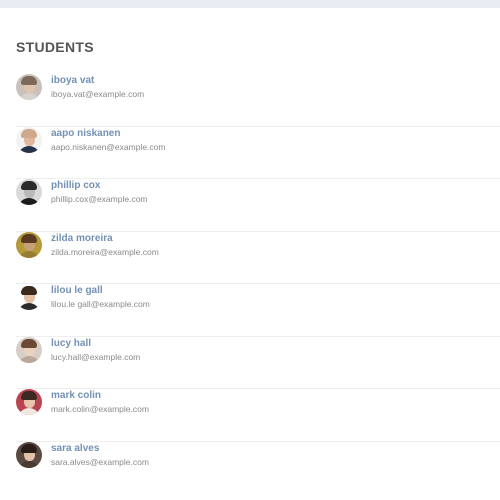 The height and width of the screenshot is (500, 500). I want to click on student-info: mark colin mark.colin@example.com, so click(100, 402).